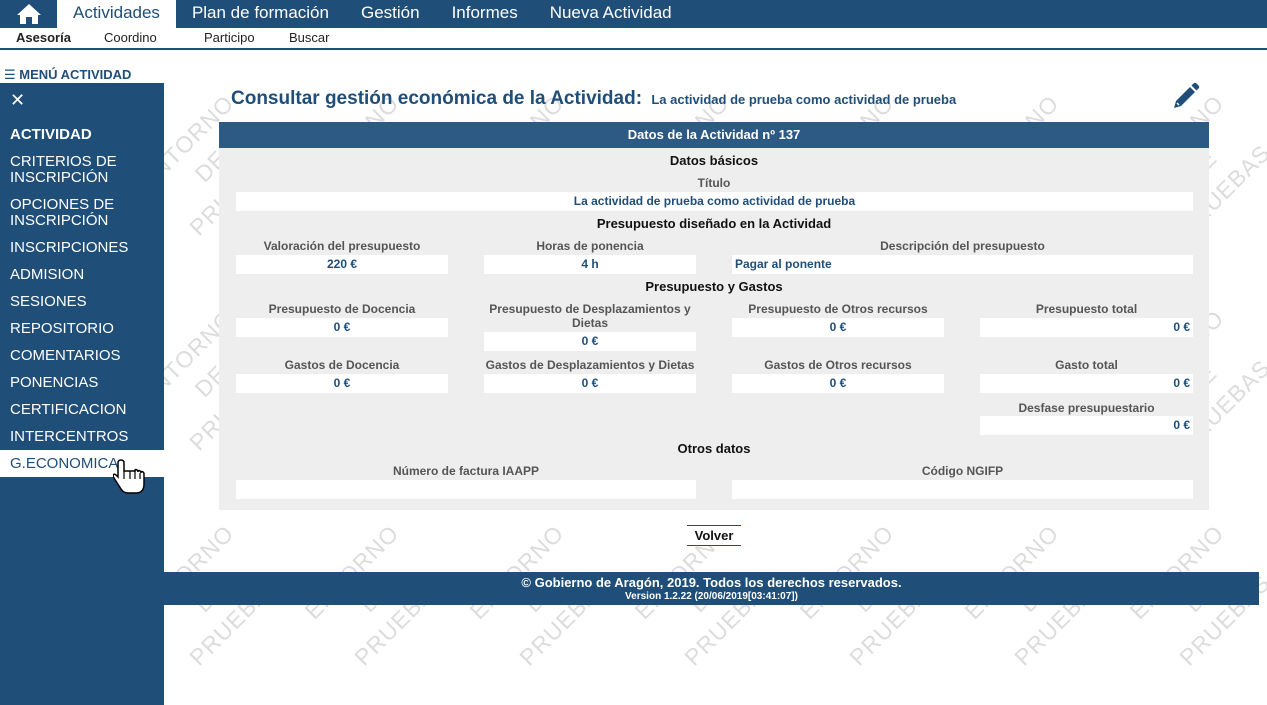 This screenshot has height=705, width=1267. What do you see at coordinates (230, 38) in the screenshot?
I see `subnav-participo: Participo` at bounding box center [230, 38].